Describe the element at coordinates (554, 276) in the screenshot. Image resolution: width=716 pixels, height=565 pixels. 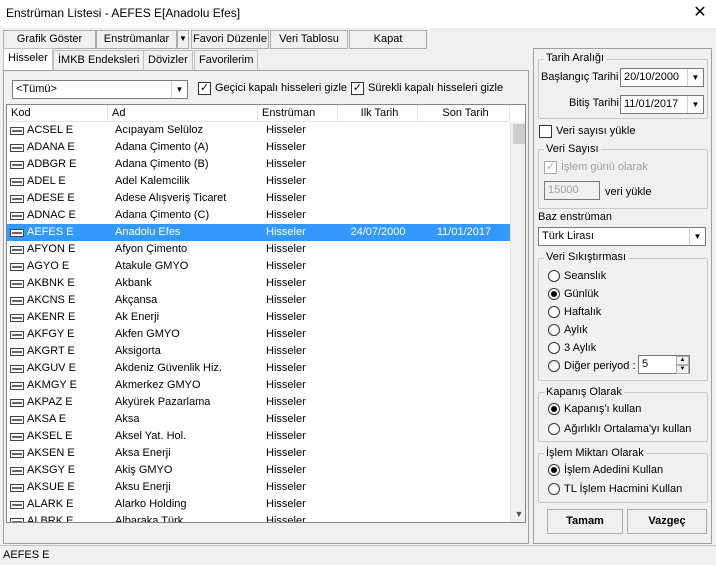
I see `seanslik-radio` at that location.